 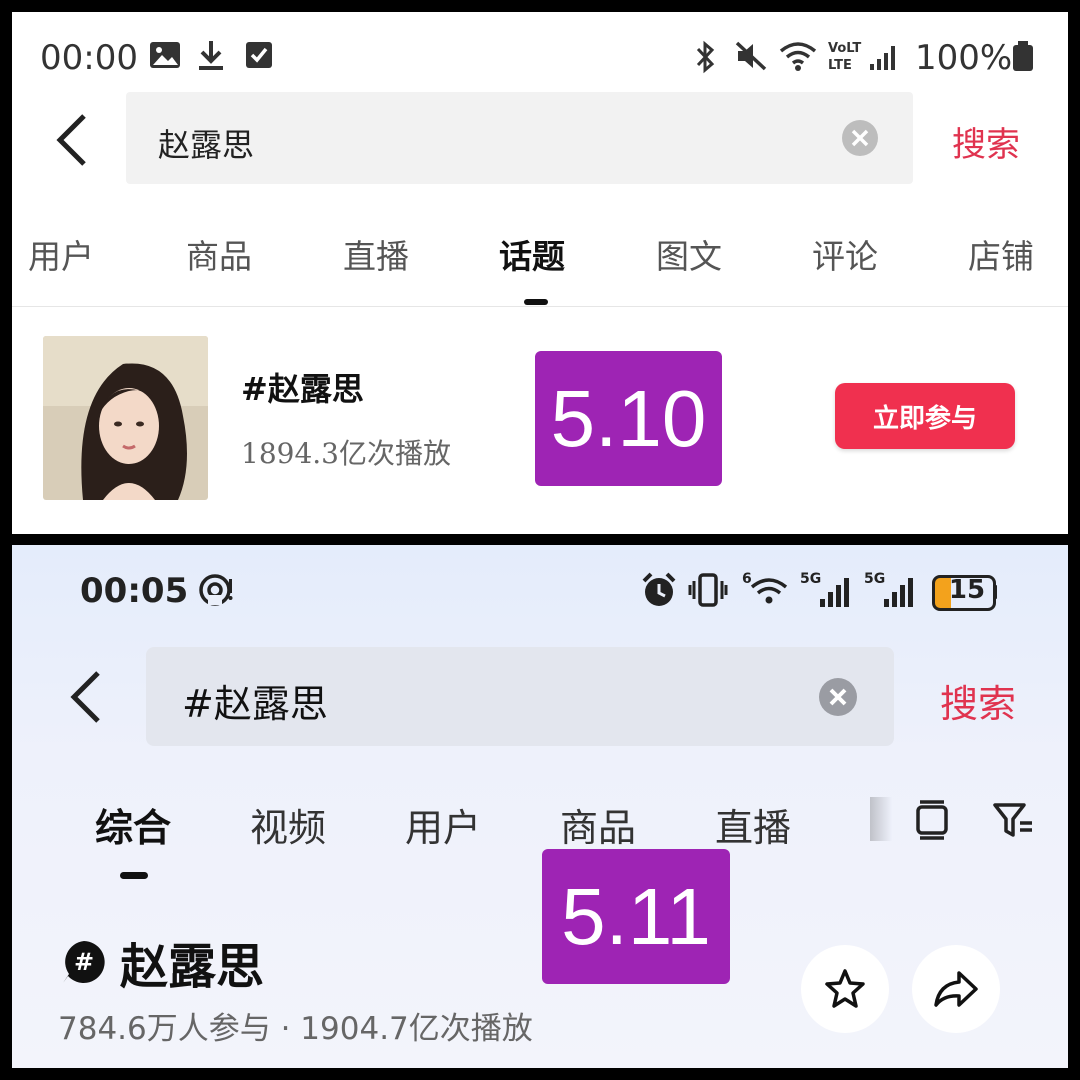 What do you see at coordinates (259, 55) in the screenshot?
I see `checkbox-icon` at bounding box center [259, 55].